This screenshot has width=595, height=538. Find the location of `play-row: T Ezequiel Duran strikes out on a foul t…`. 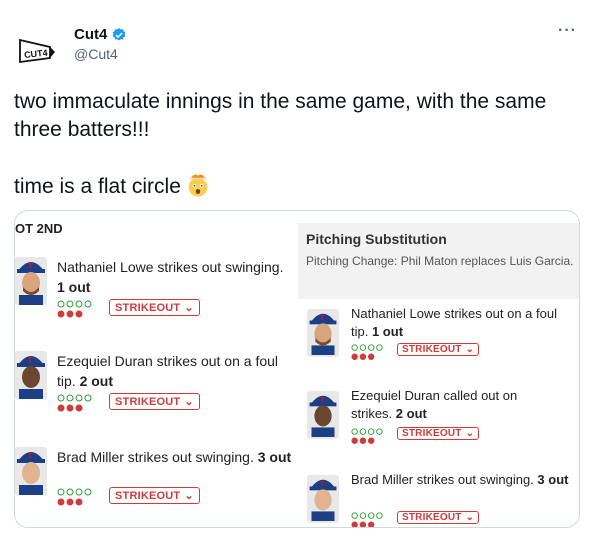

play-row: T Ezequiel Duran strikes out on a foul t… is located at coordinates (155, 386).